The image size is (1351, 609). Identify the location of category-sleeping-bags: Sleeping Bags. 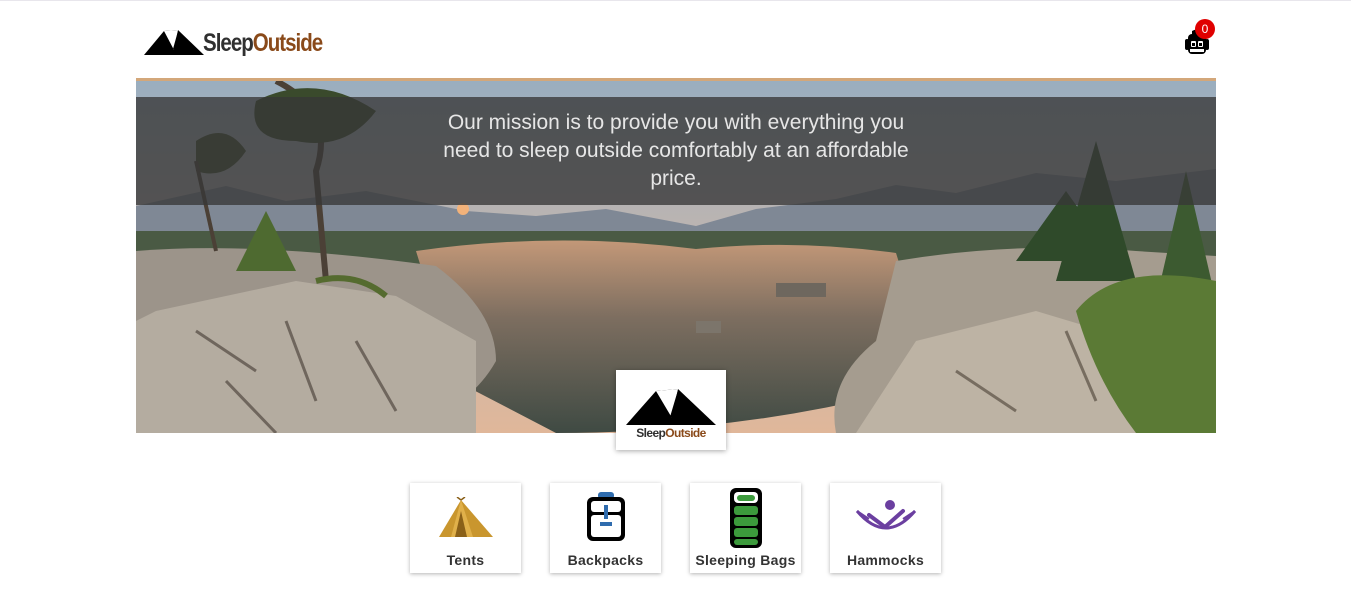
(745, 528).